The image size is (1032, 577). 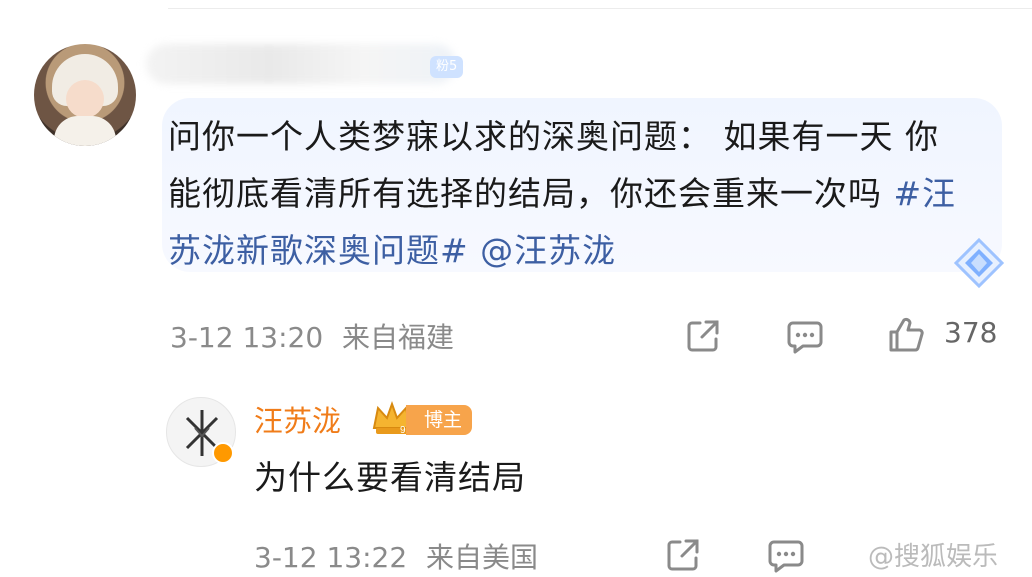 I want to click on like-icon, so click(x=906, y=335).